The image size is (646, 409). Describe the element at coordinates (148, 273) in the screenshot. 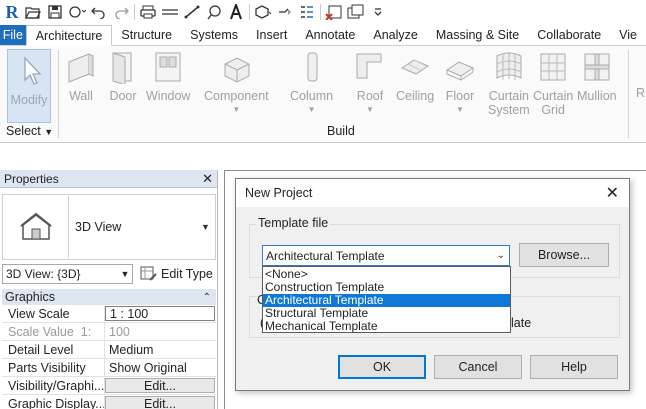

I see `edit-type-icon` at that location.